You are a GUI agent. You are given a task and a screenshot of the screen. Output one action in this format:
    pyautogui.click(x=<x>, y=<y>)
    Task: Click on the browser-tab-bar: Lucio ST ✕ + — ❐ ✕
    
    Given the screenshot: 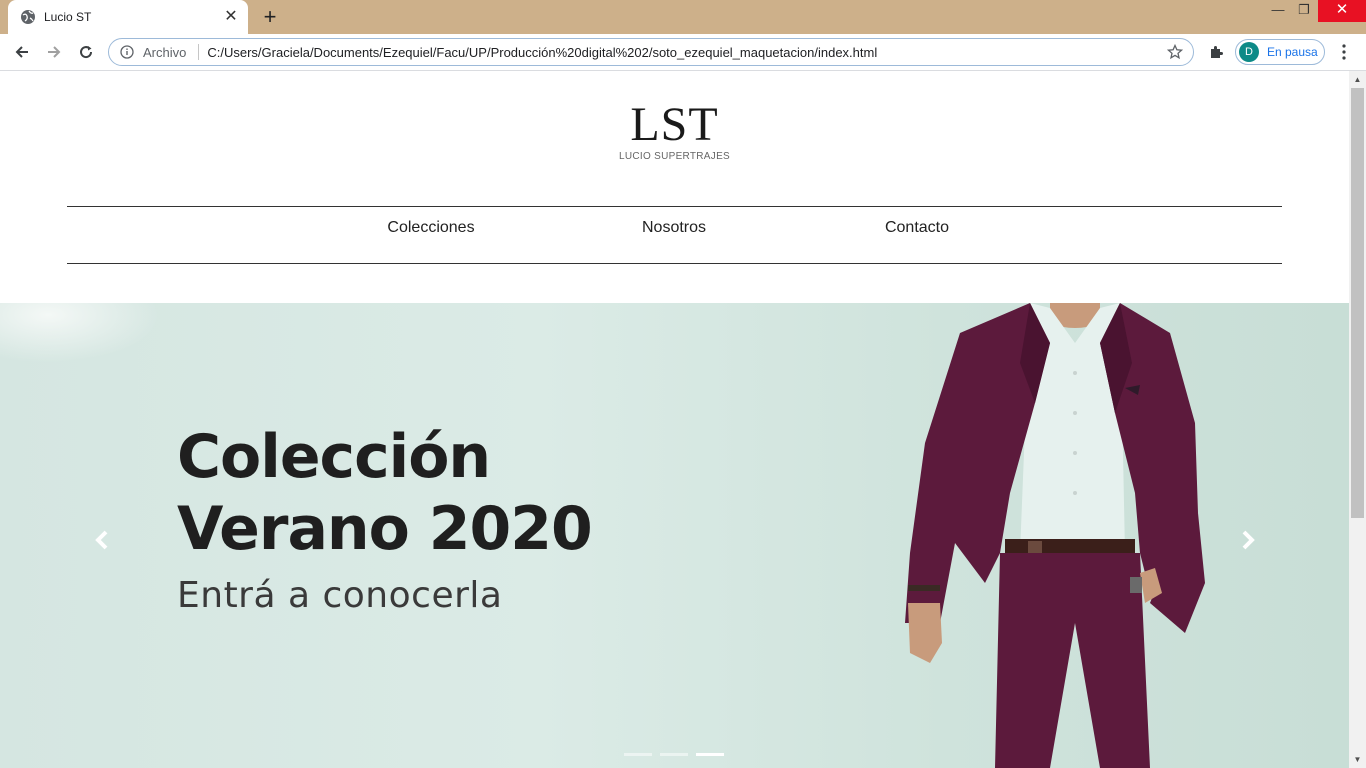 What is the action you would take?
    pyautogui.click(x=683, y=17)
    